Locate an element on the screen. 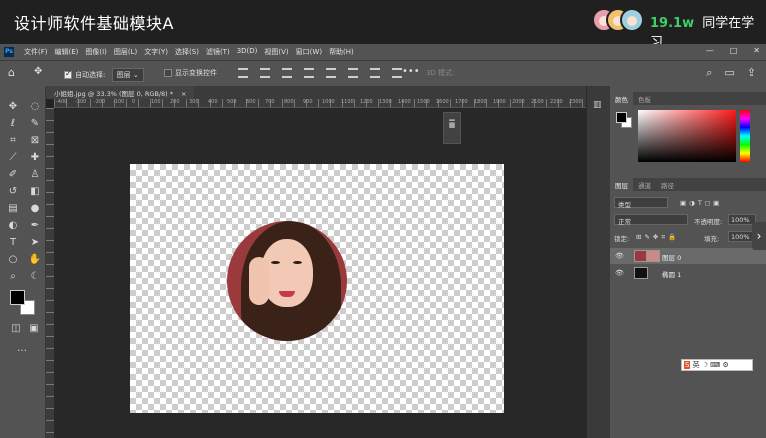 The height and width of the screenshot is (438, 766). menu-image: 图像(I) is located at coordinates (96, 52).